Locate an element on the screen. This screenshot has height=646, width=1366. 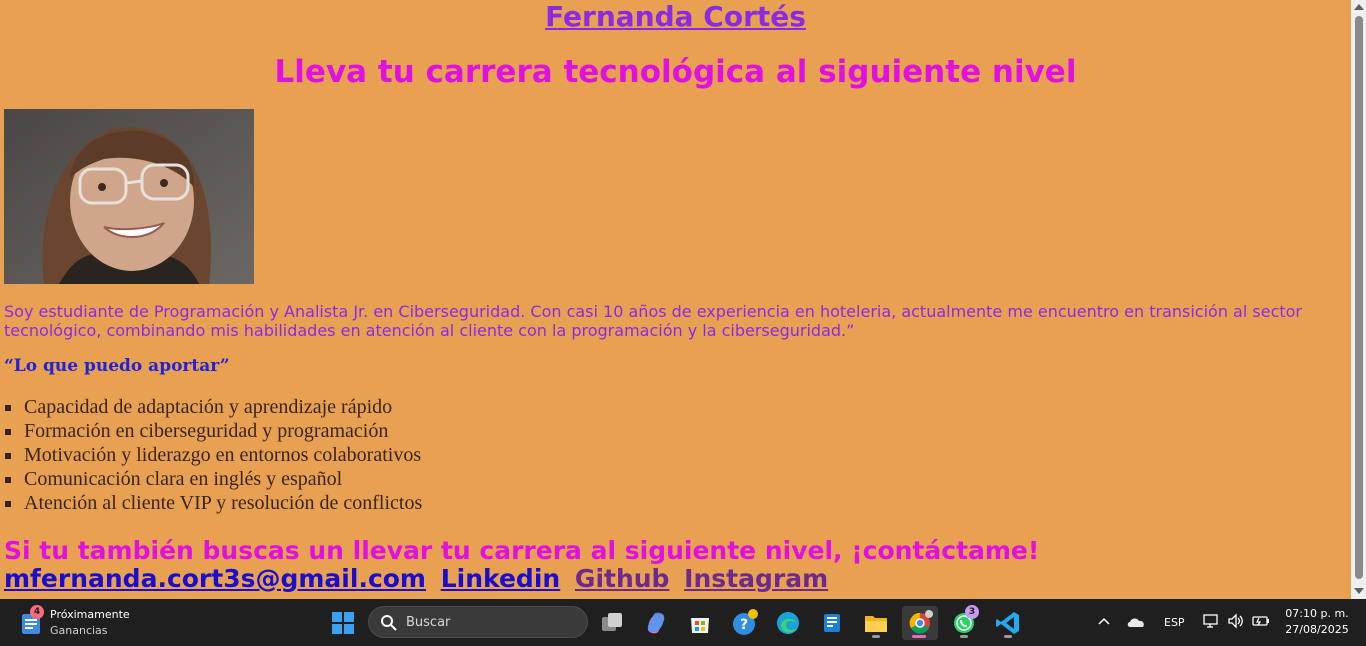
vscode-button is located at coordinates (1008, 623).